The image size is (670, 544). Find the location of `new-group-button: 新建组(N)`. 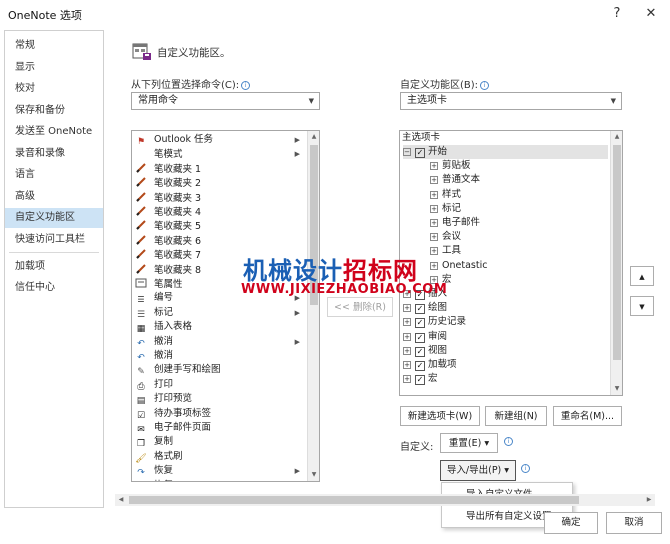

new-group-button: 新建组(N) is located at coordinates (516, 416).